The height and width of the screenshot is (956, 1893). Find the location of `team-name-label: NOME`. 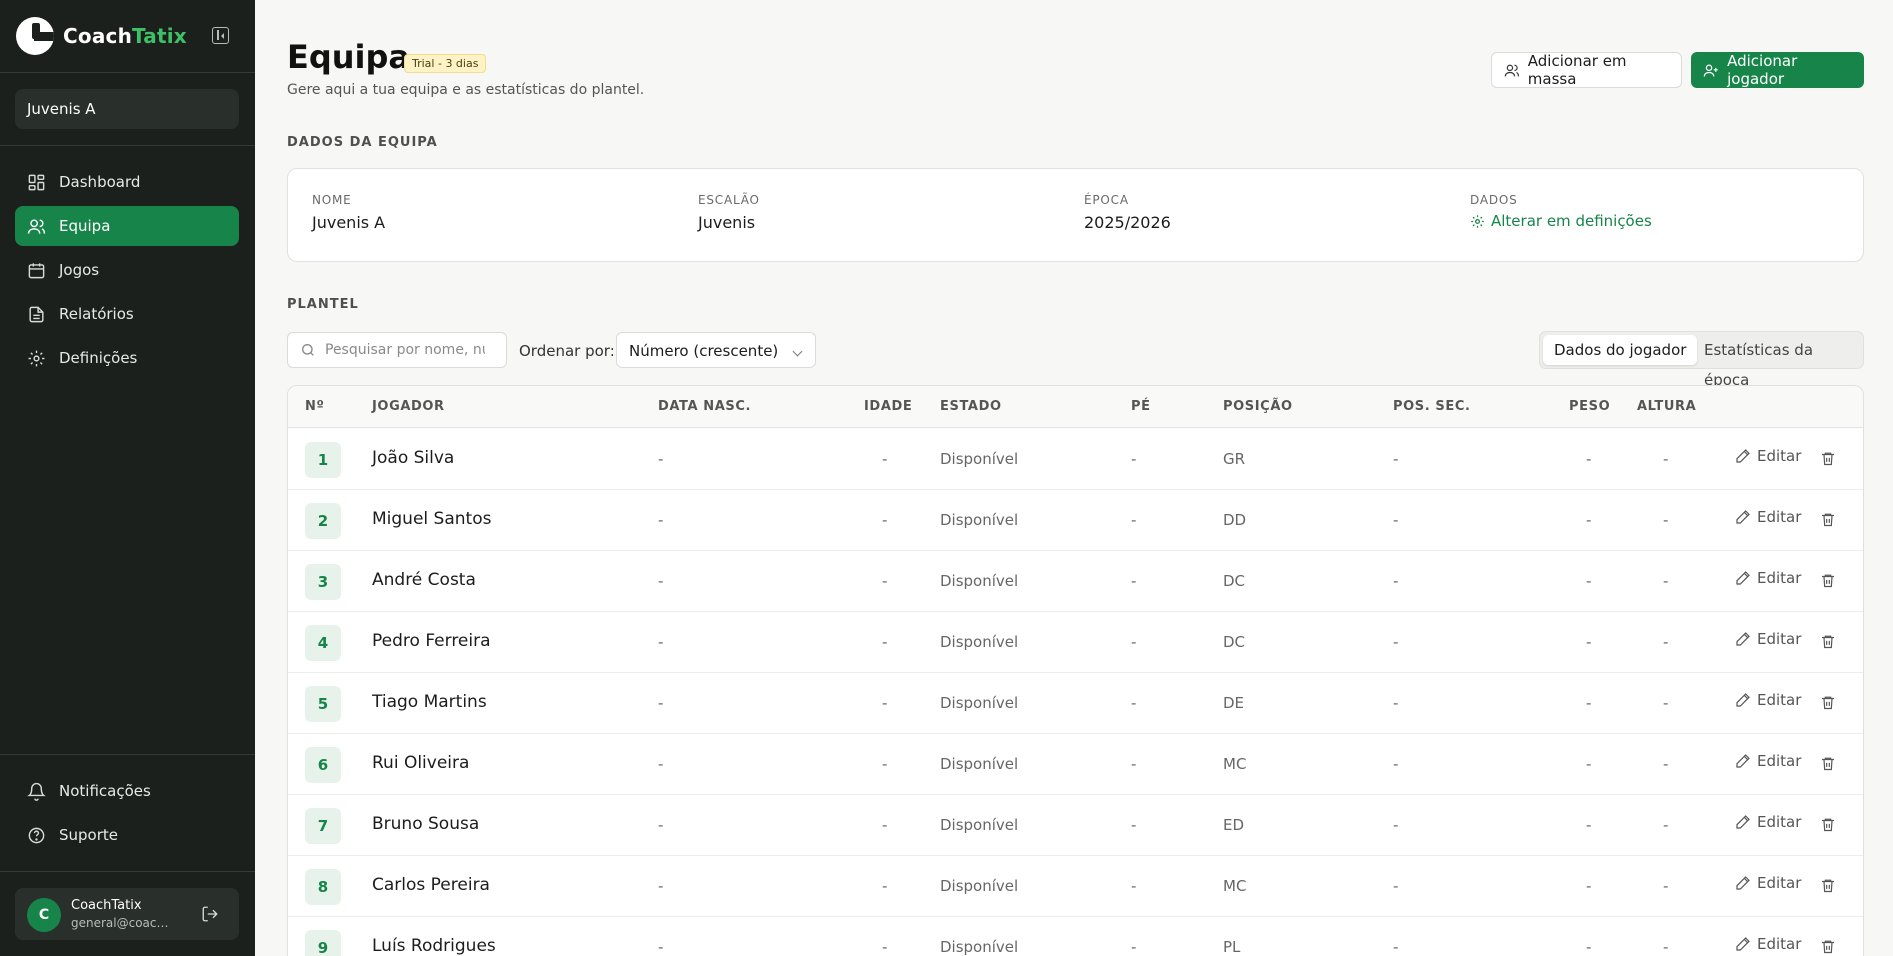

team-name-label: NOME is located at coordinates (332, 200).